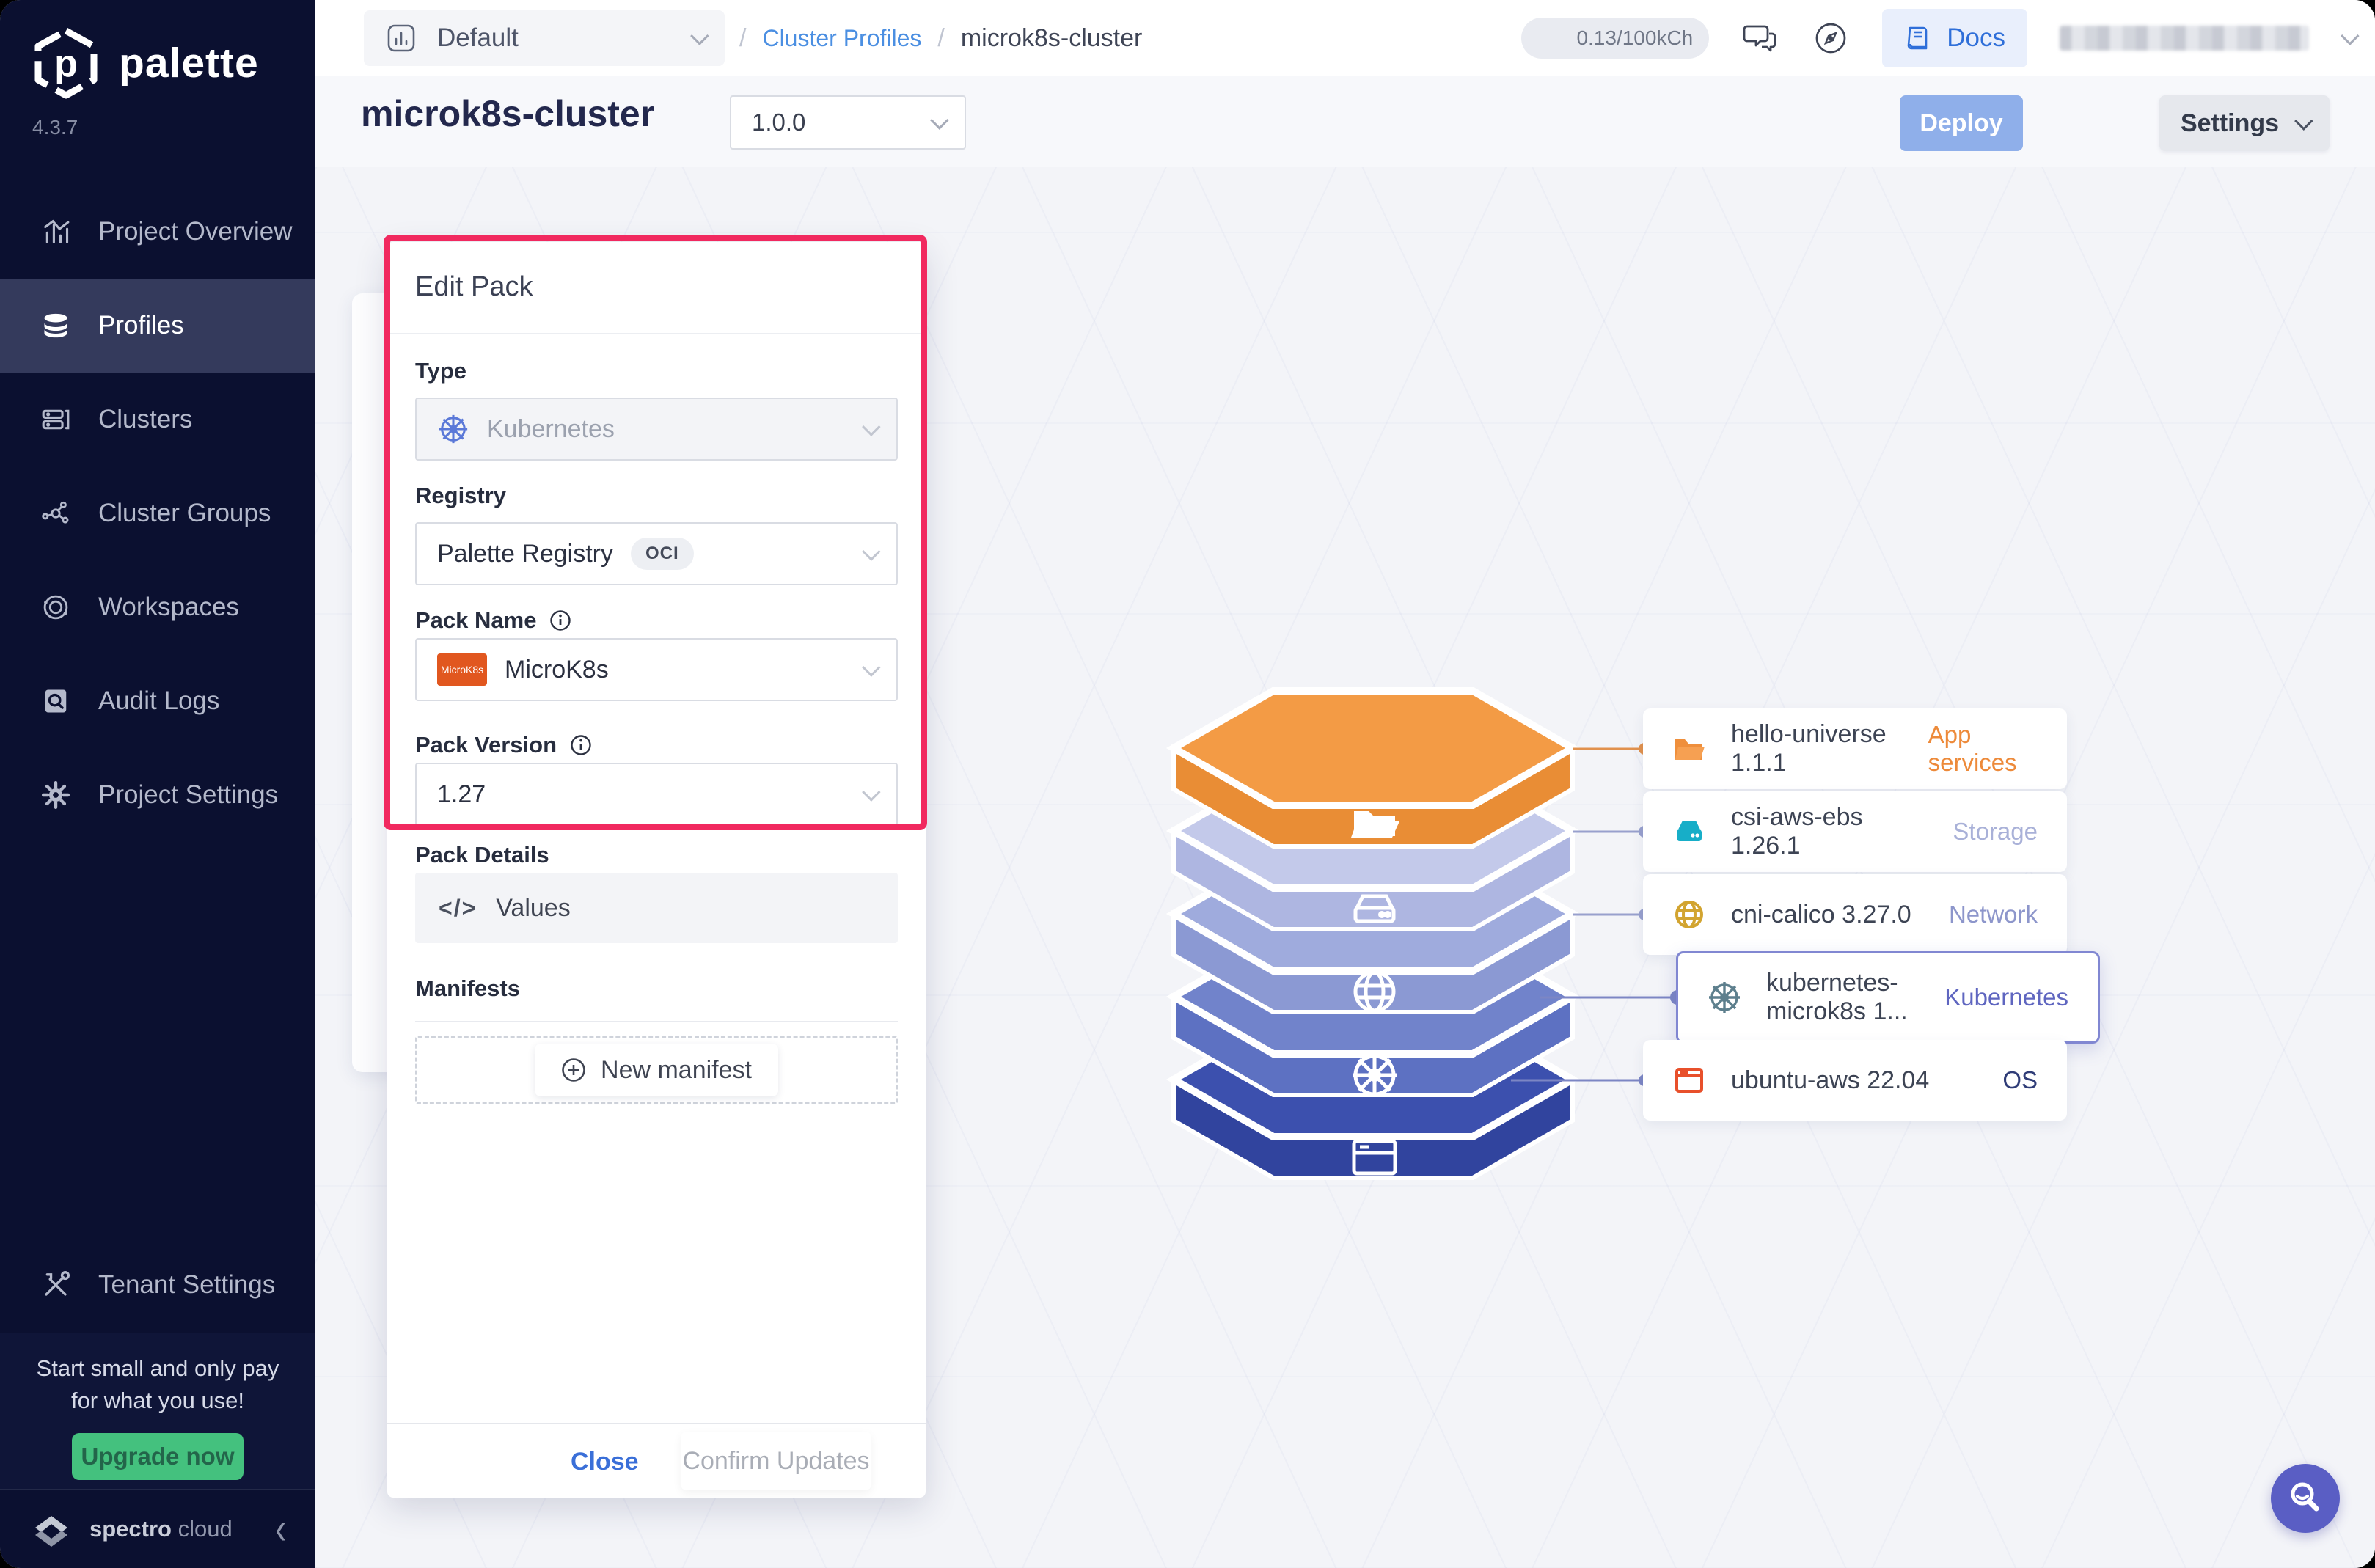 This screenshot has width=2375, height=1568. Describe the element at coordinates (2006, 997) in the screenshot. I see `pack-card-type: Kubernetes` at that location.